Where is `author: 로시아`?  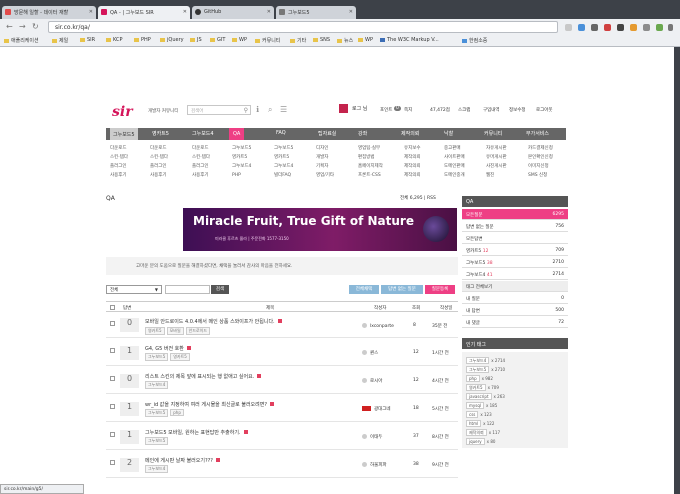
author: 로시아 is located at coordinates (372, 381).